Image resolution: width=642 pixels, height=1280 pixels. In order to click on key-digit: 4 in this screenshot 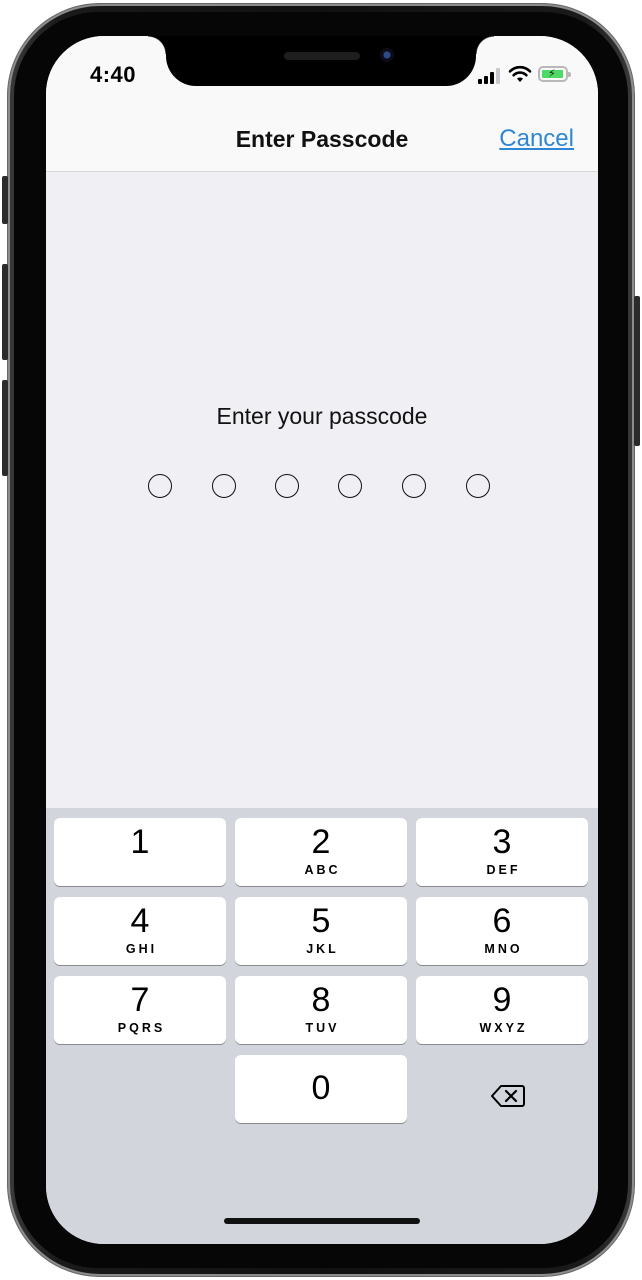, I will do `click(140, 921)`.